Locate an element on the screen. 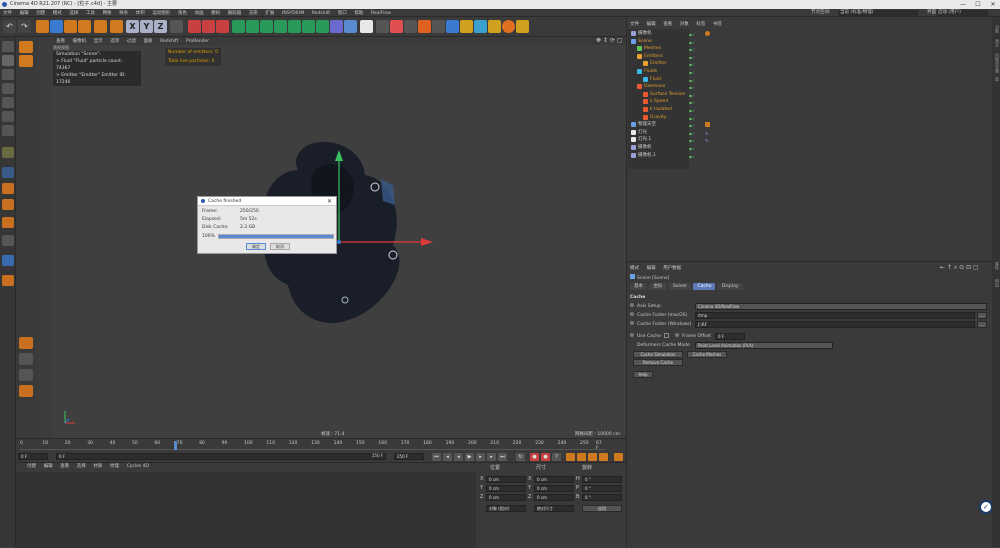  light-icon is located at coordinates (350, 26).